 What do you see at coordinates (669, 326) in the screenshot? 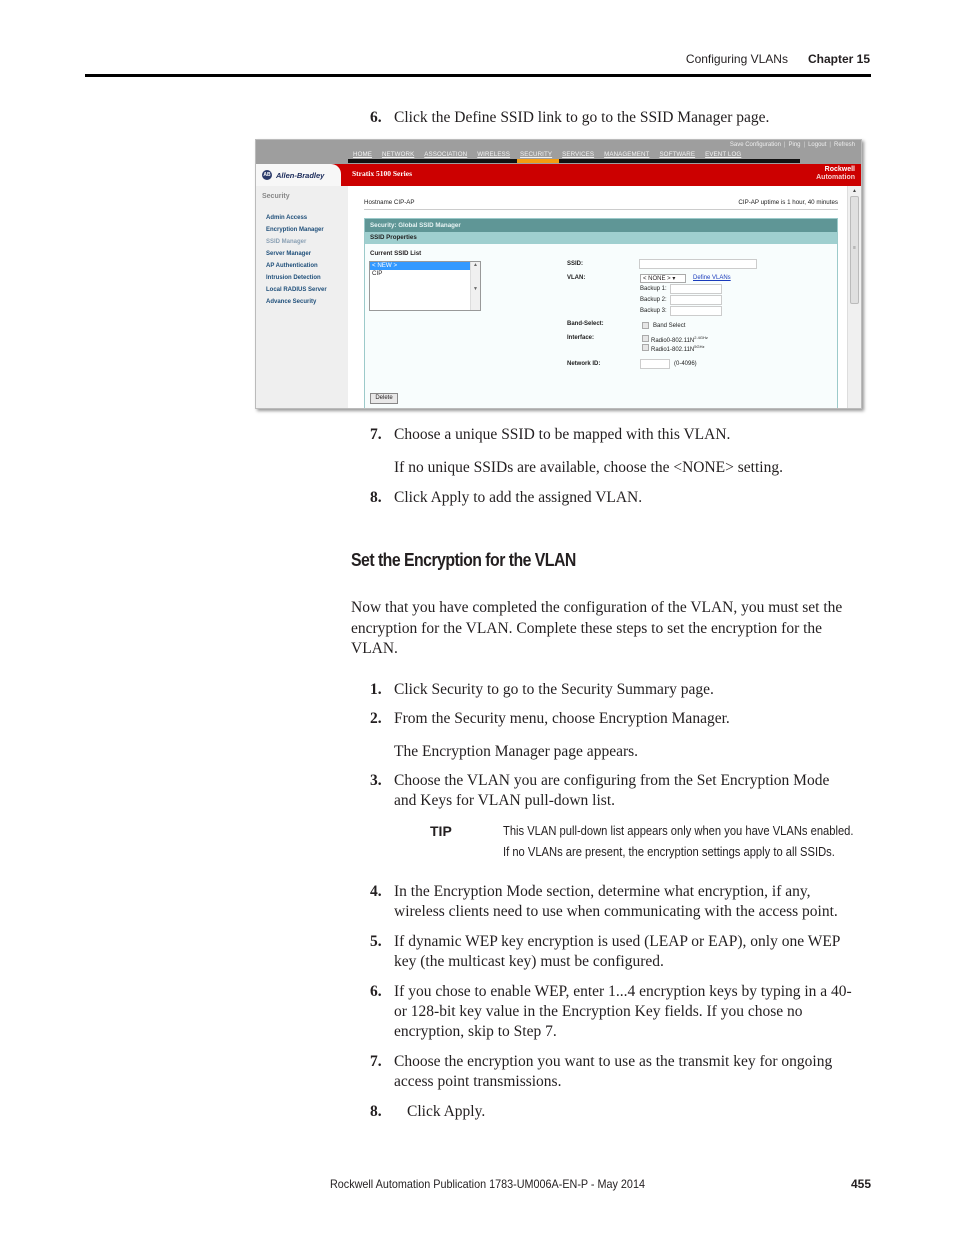
I see `band-select-option: Band Select` at bounding box center [669, 326].